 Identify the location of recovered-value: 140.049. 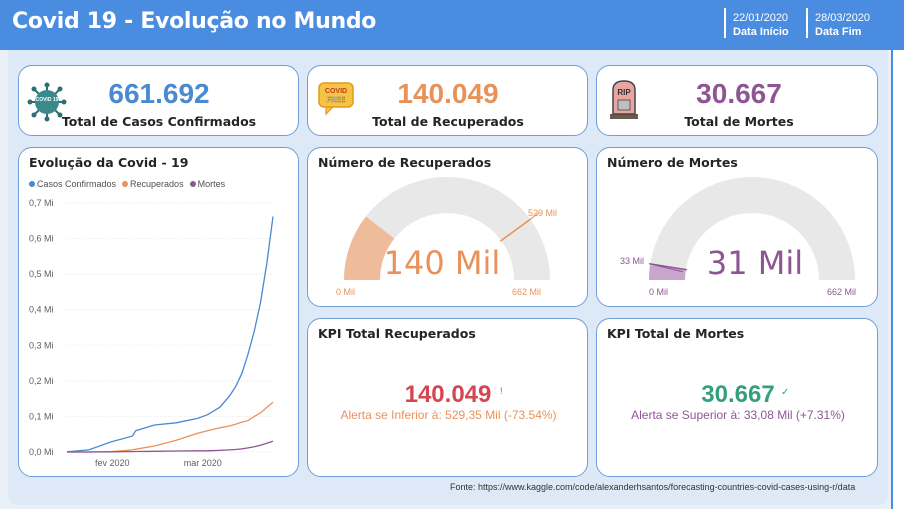
(448, 93).